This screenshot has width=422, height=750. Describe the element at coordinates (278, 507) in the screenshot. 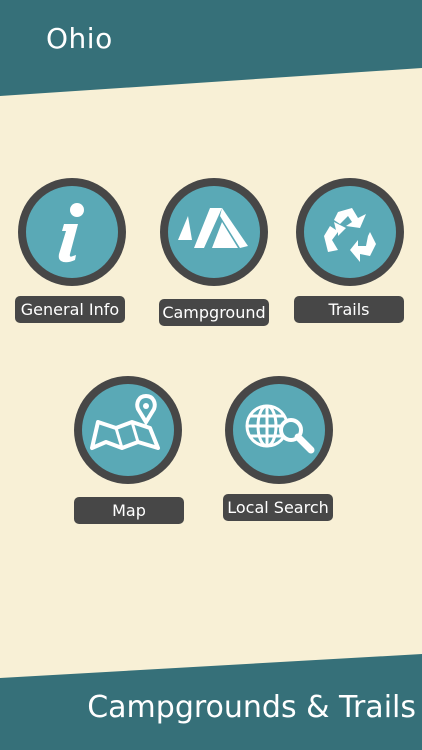

I see `local-search-label: Local Search` at that location.